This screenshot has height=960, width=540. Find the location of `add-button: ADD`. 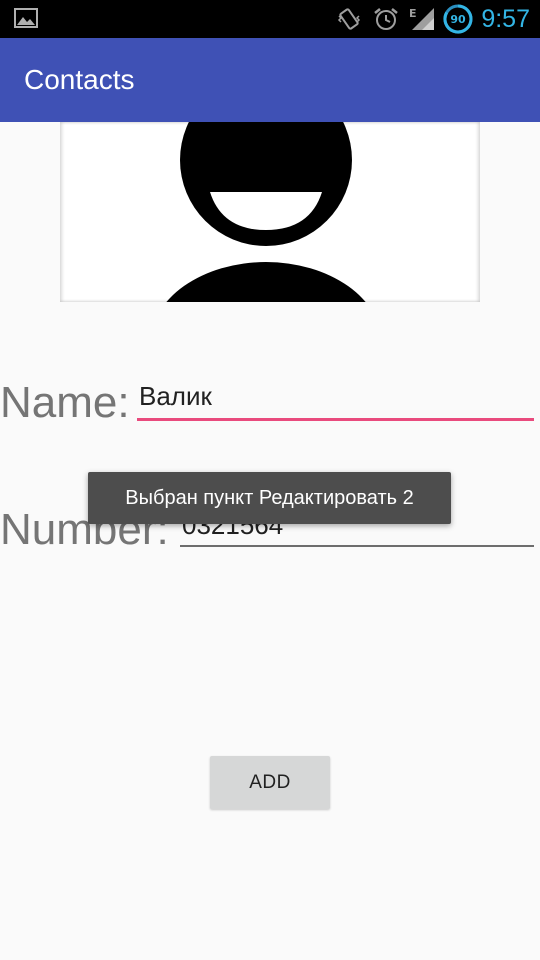

add-button: ADD is located at coordinates (270, 782).